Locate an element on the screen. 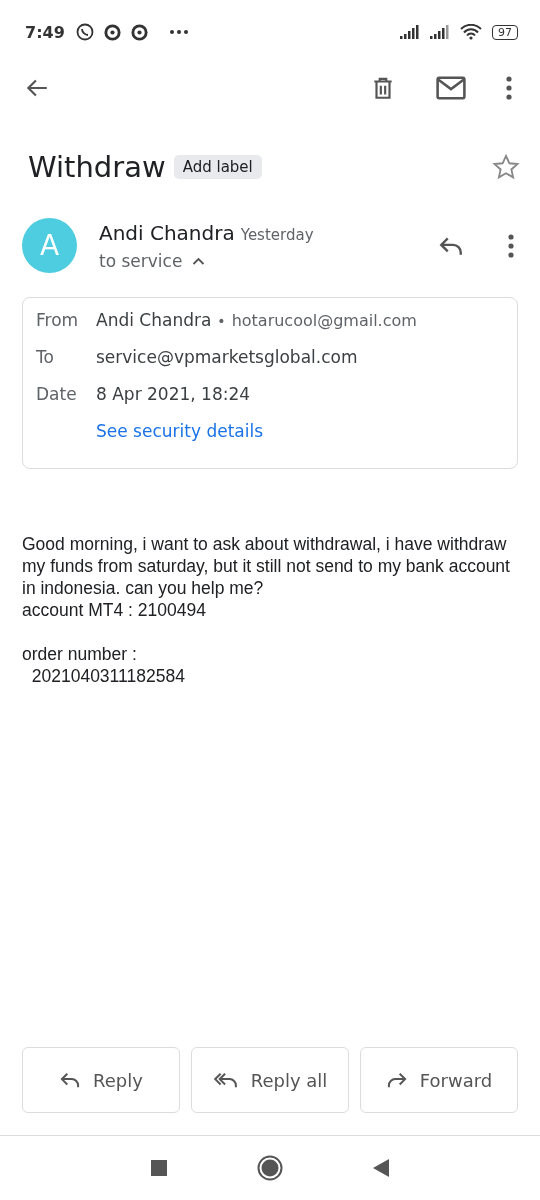  sender-name: Andi Chandra is located at coordinates (167, 232).